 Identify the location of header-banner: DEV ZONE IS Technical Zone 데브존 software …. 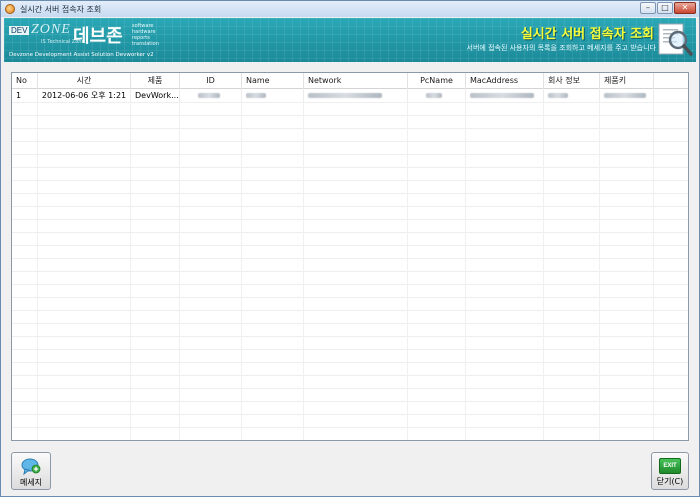
(350, 40).